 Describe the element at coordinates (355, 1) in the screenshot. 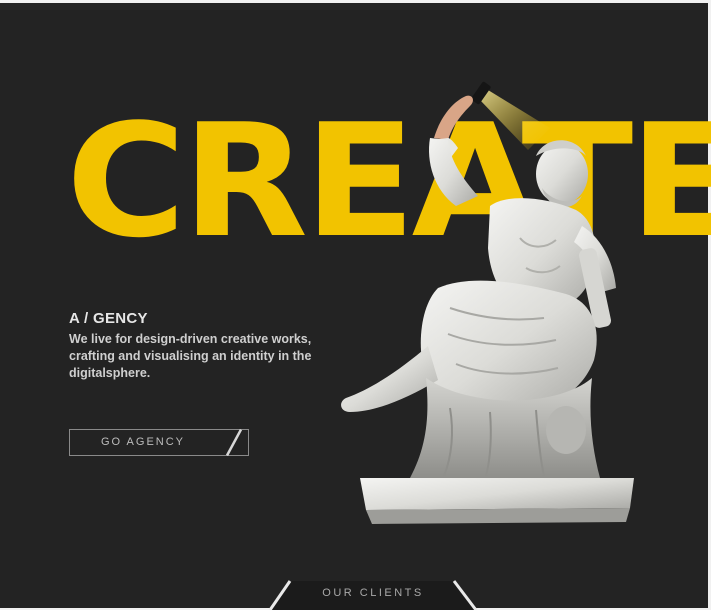

I see `frame-border-top` at that location.